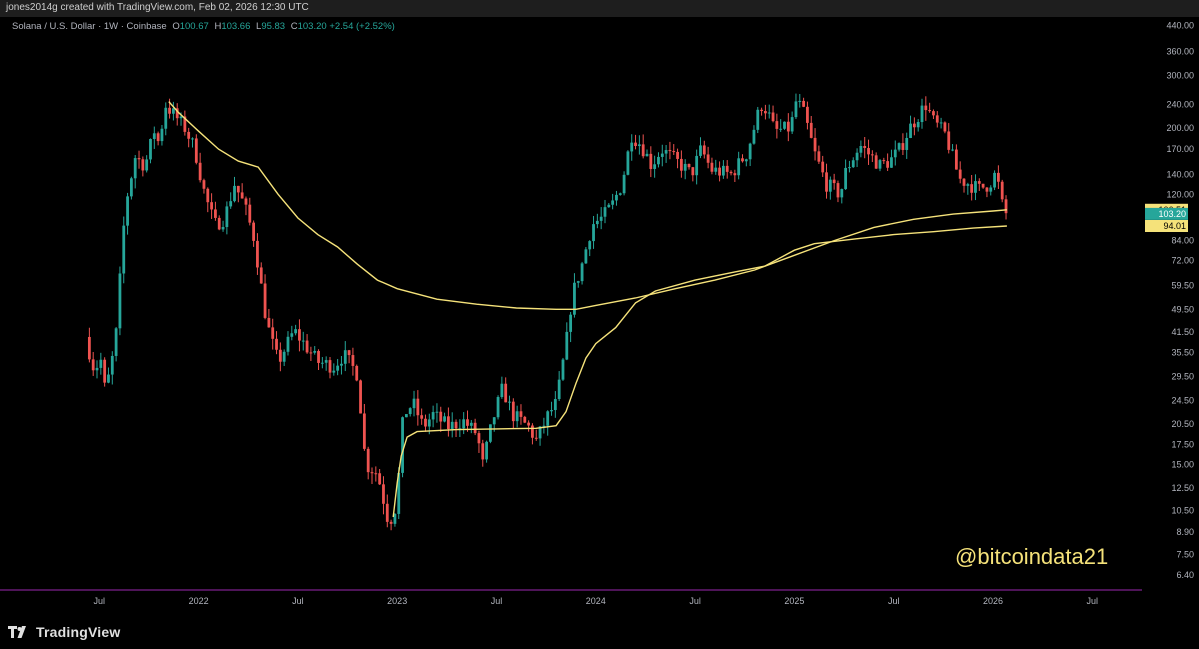 The image size is (1199, 649). I want to click on price-tick-label: 49.50, so click(1182, 309).